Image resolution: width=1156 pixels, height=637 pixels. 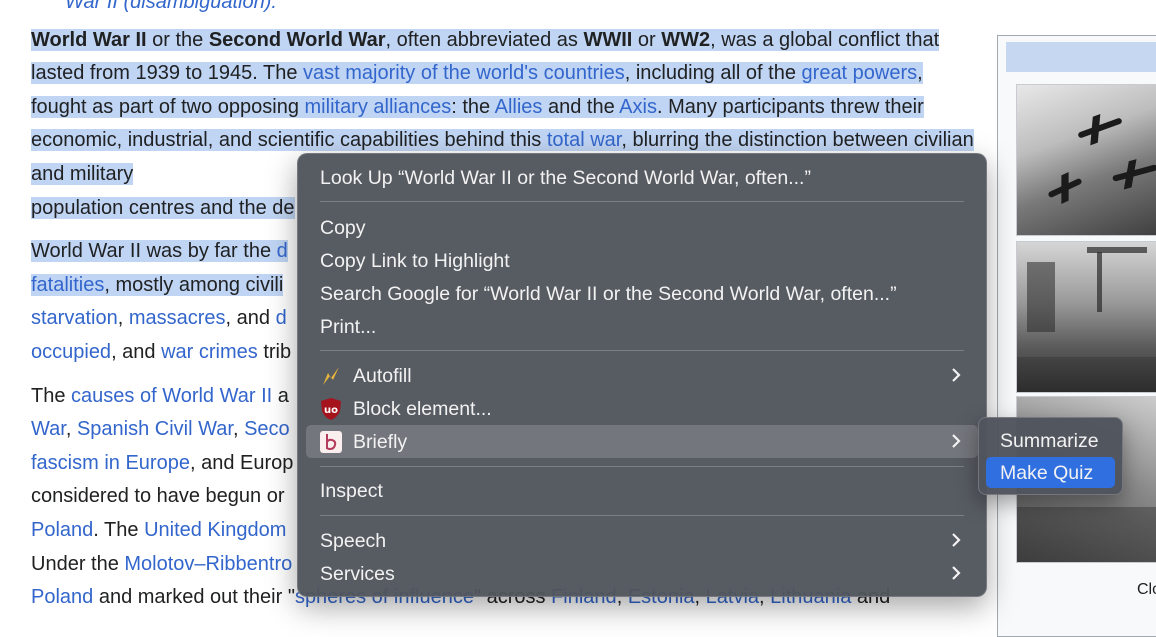 I want to click on hatnote: War II (disambiguation)., so click(x=503, y=10).